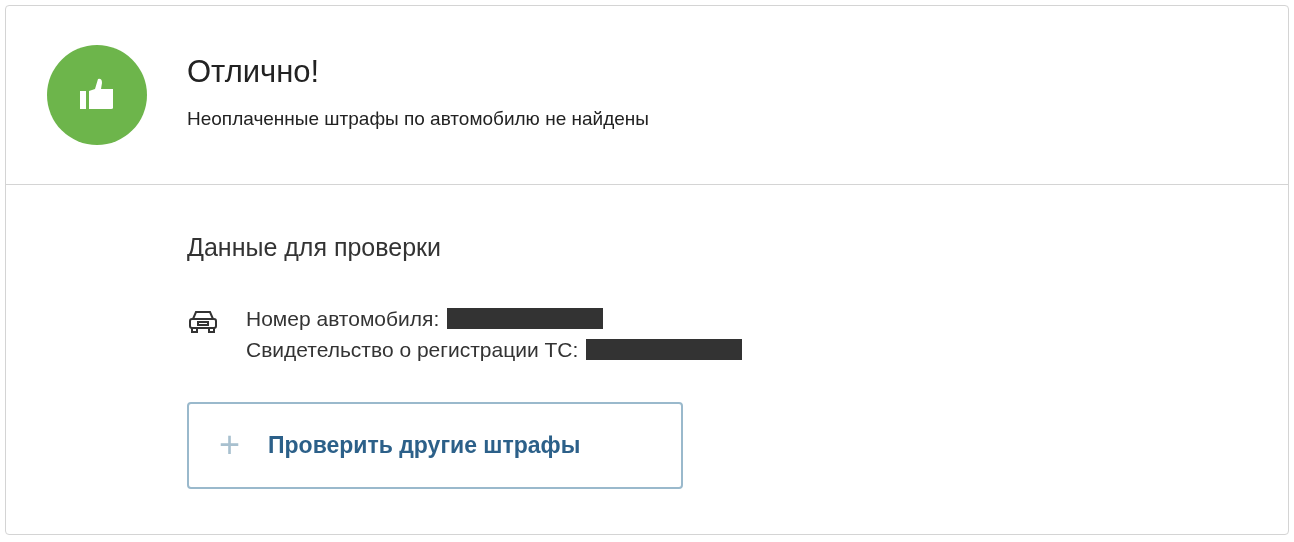 This screenshot has width=1294, height=542. I want to click on car-icon, so click(203, 321).